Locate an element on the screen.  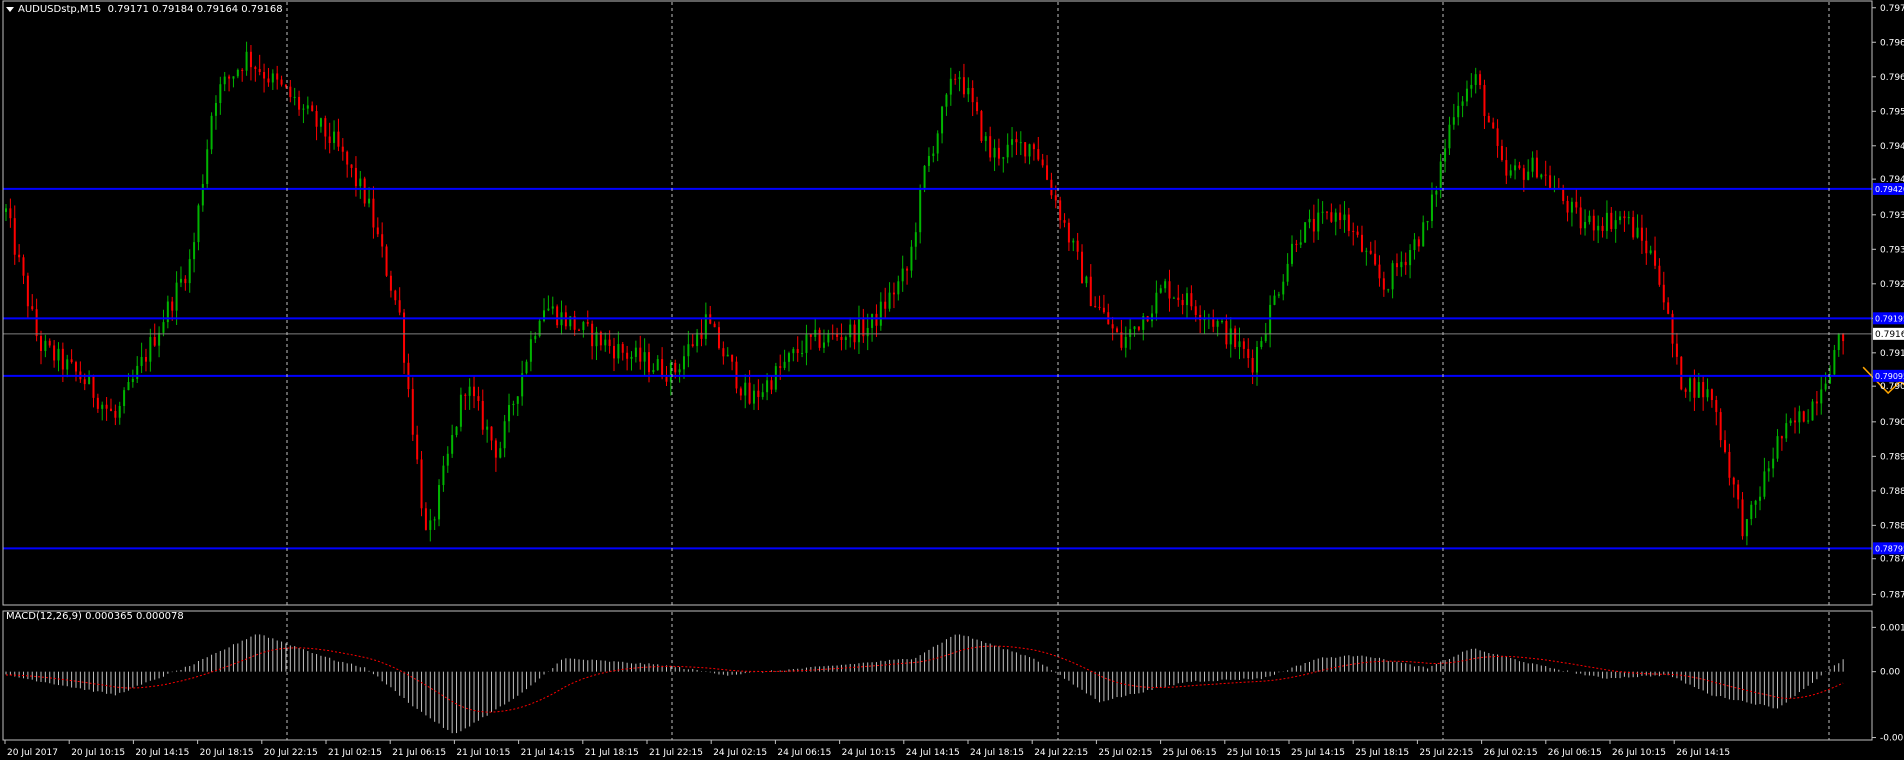
price-tick-label: 0.79675 is located at coordinates (1892, 43).